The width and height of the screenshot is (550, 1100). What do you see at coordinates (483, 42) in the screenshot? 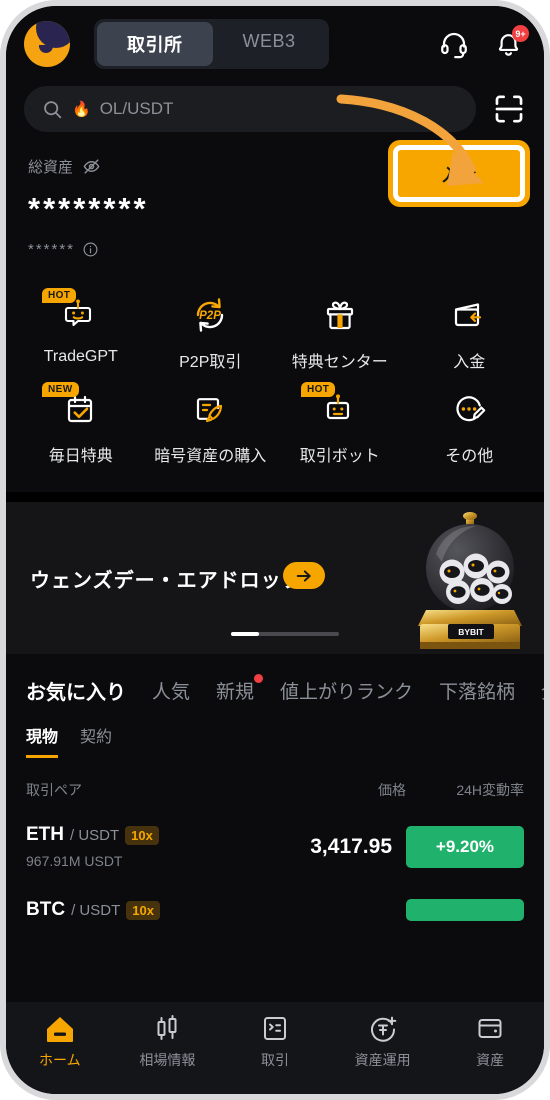
I see `header-icons: 9+` at bounding box center [483, 42].